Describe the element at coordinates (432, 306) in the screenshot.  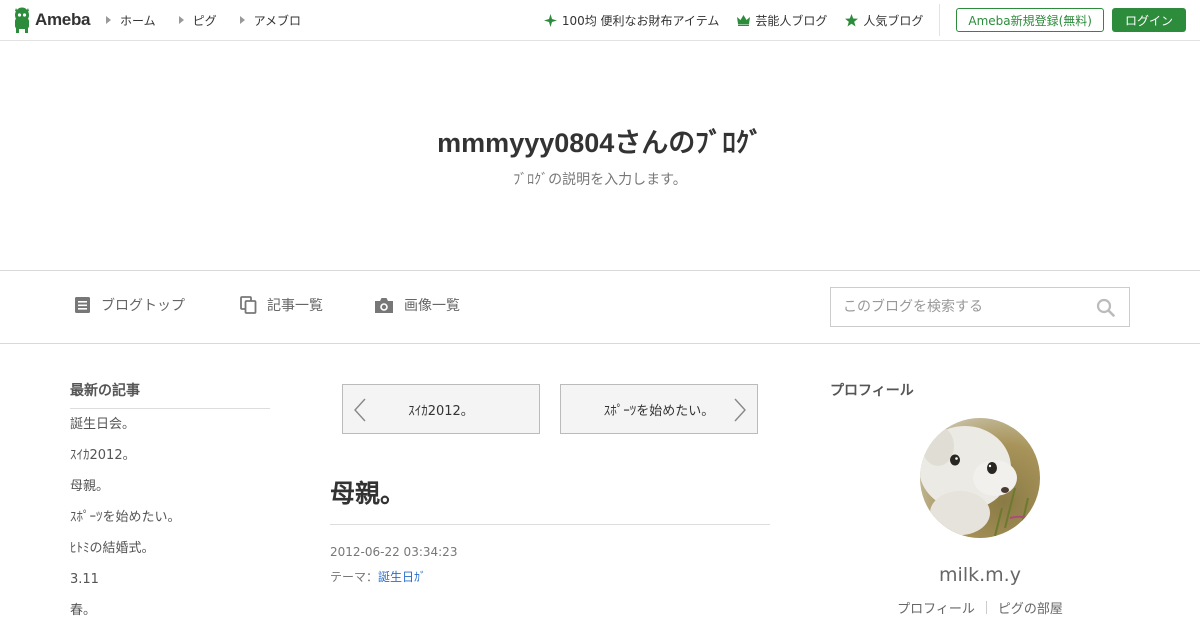
I see `tab-image-list-label: 画像一覧` at that location.